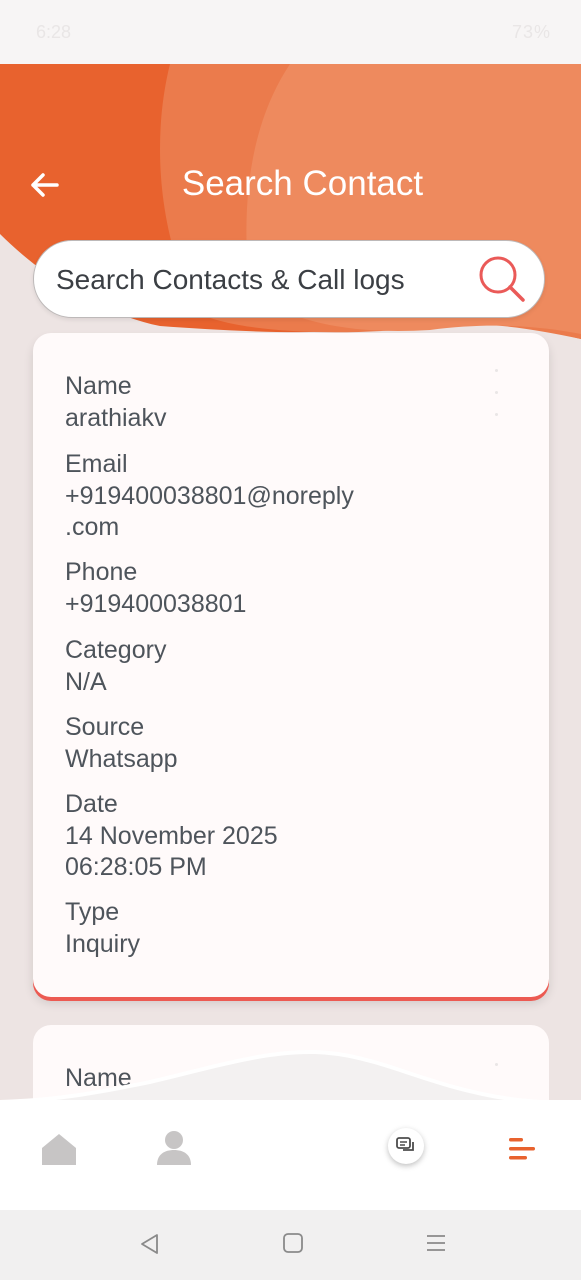 The width and height of the screenshot is (581, 1280). Describe the element at coordinates (502, 279) in the screenshot. I see `search-icon` at that location.